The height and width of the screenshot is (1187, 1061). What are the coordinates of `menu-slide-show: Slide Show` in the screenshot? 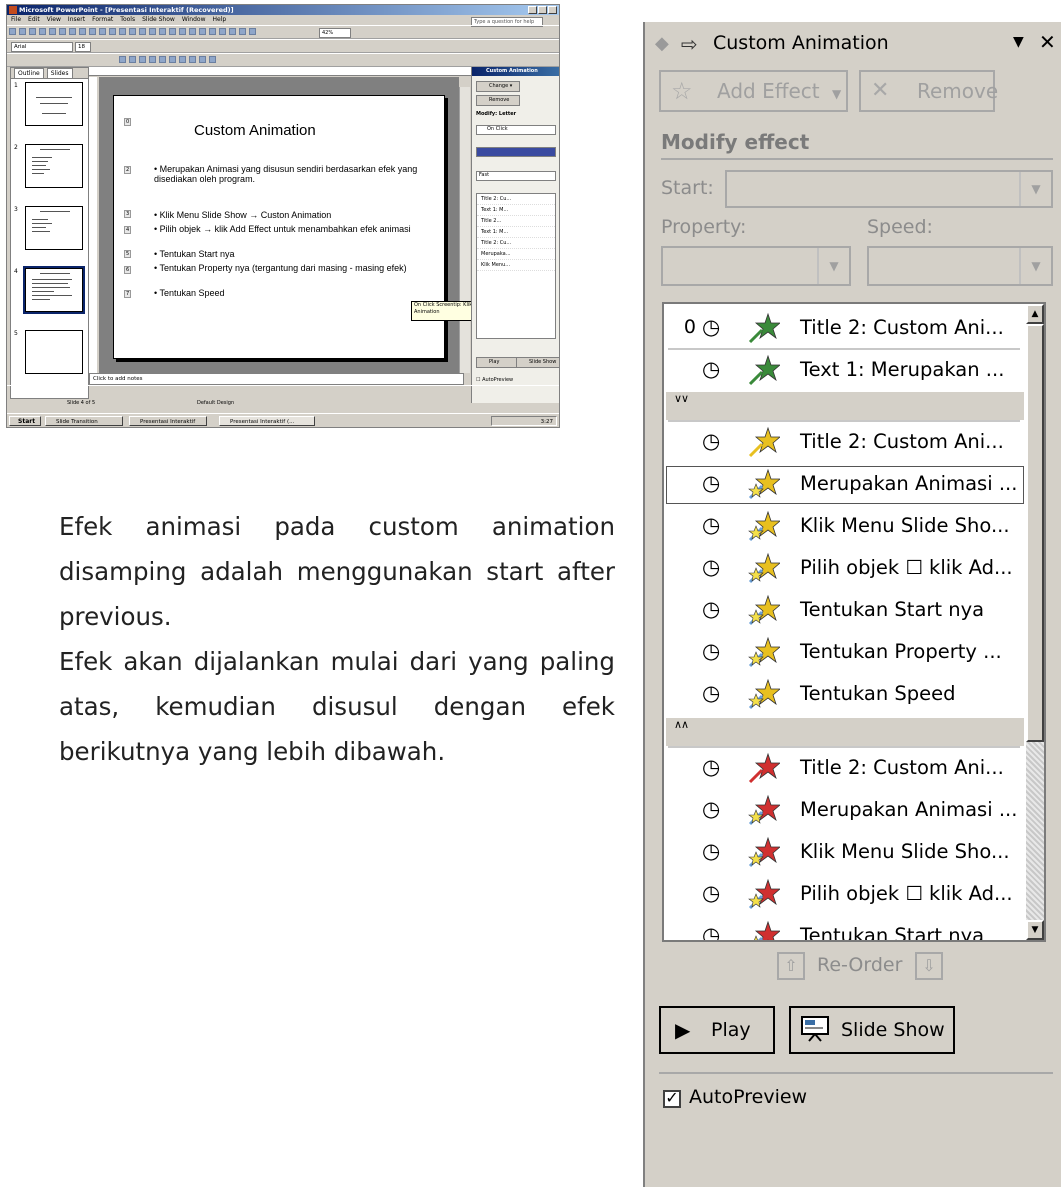 It's located at (158, 20).